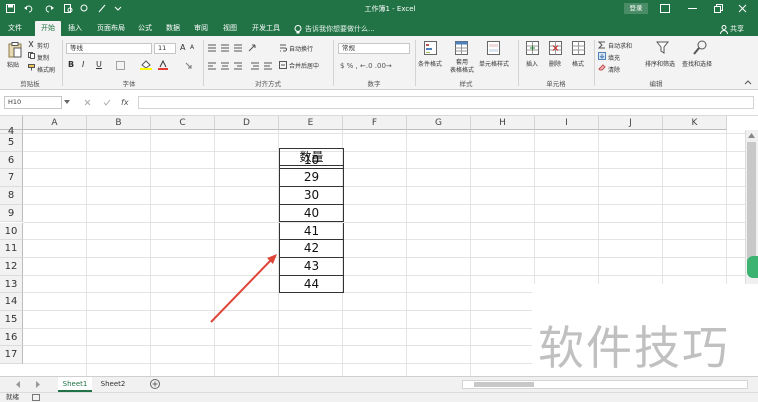 The height and width of the screenshot is (402, 758). Describe the element at coordinates (752, 267) in the screenshot. I see `side-widget` at that location.